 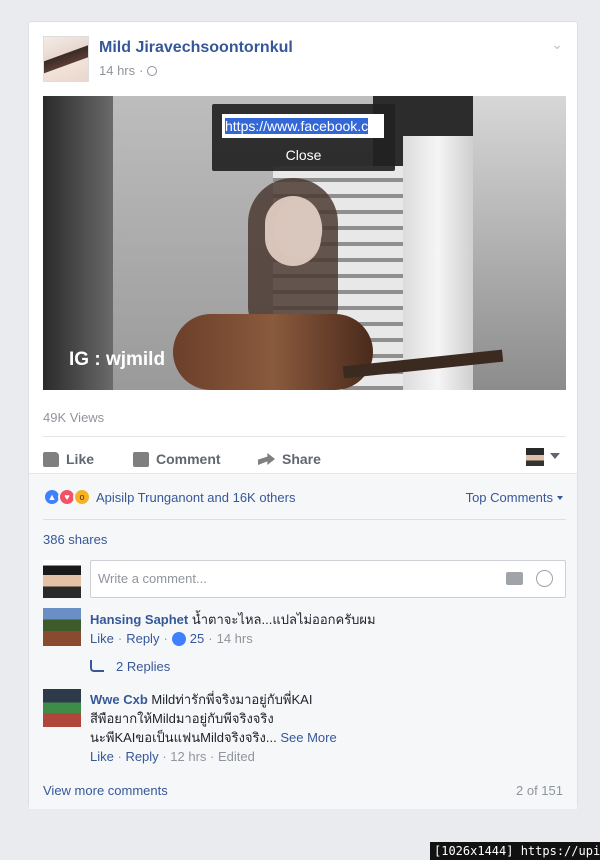 What do you see at coordinates (74, 417) in the screenshot?
I see `view-count: 49K Views` at bounding box center [74, 417].